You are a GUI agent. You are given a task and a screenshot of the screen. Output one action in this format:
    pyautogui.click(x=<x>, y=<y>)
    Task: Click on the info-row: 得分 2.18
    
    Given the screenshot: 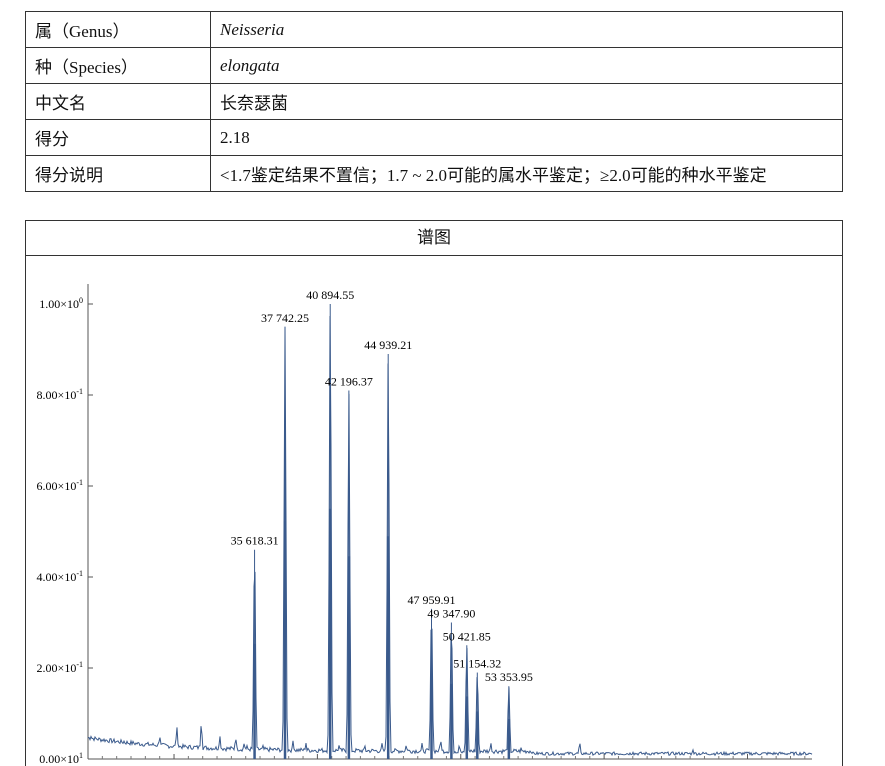 What is the action you would take?
    pyautogui.click(x=434, y=137)
    